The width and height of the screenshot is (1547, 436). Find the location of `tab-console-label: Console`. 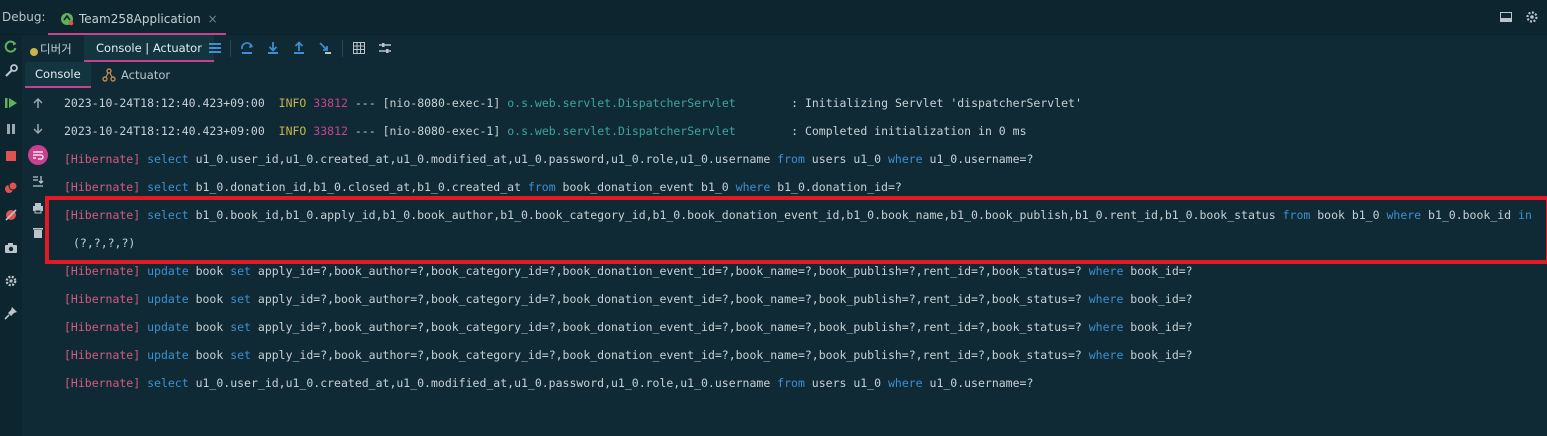

tab-console-label: Console is located at coordinates (58, 74).